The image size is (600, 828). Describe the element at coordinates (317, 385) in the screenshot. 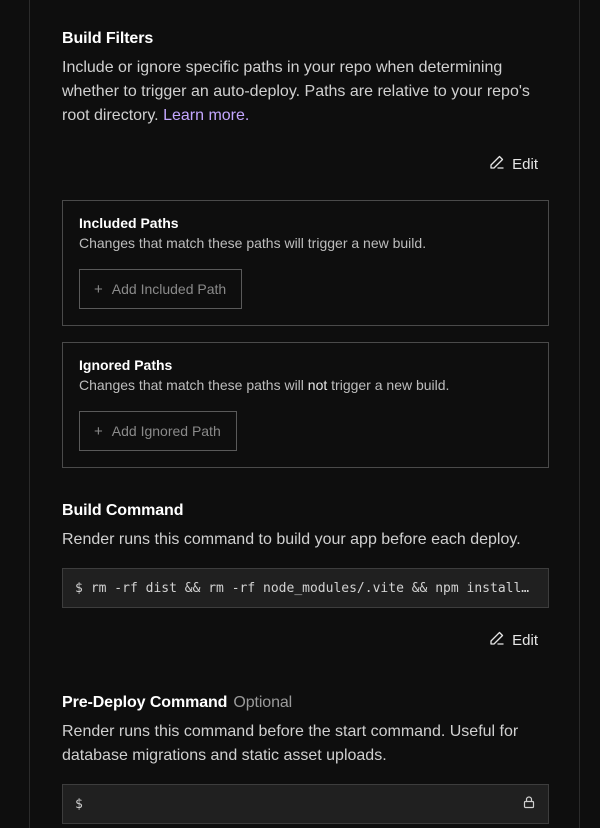

I see `ignored-desc-emphasis: not` at that location.